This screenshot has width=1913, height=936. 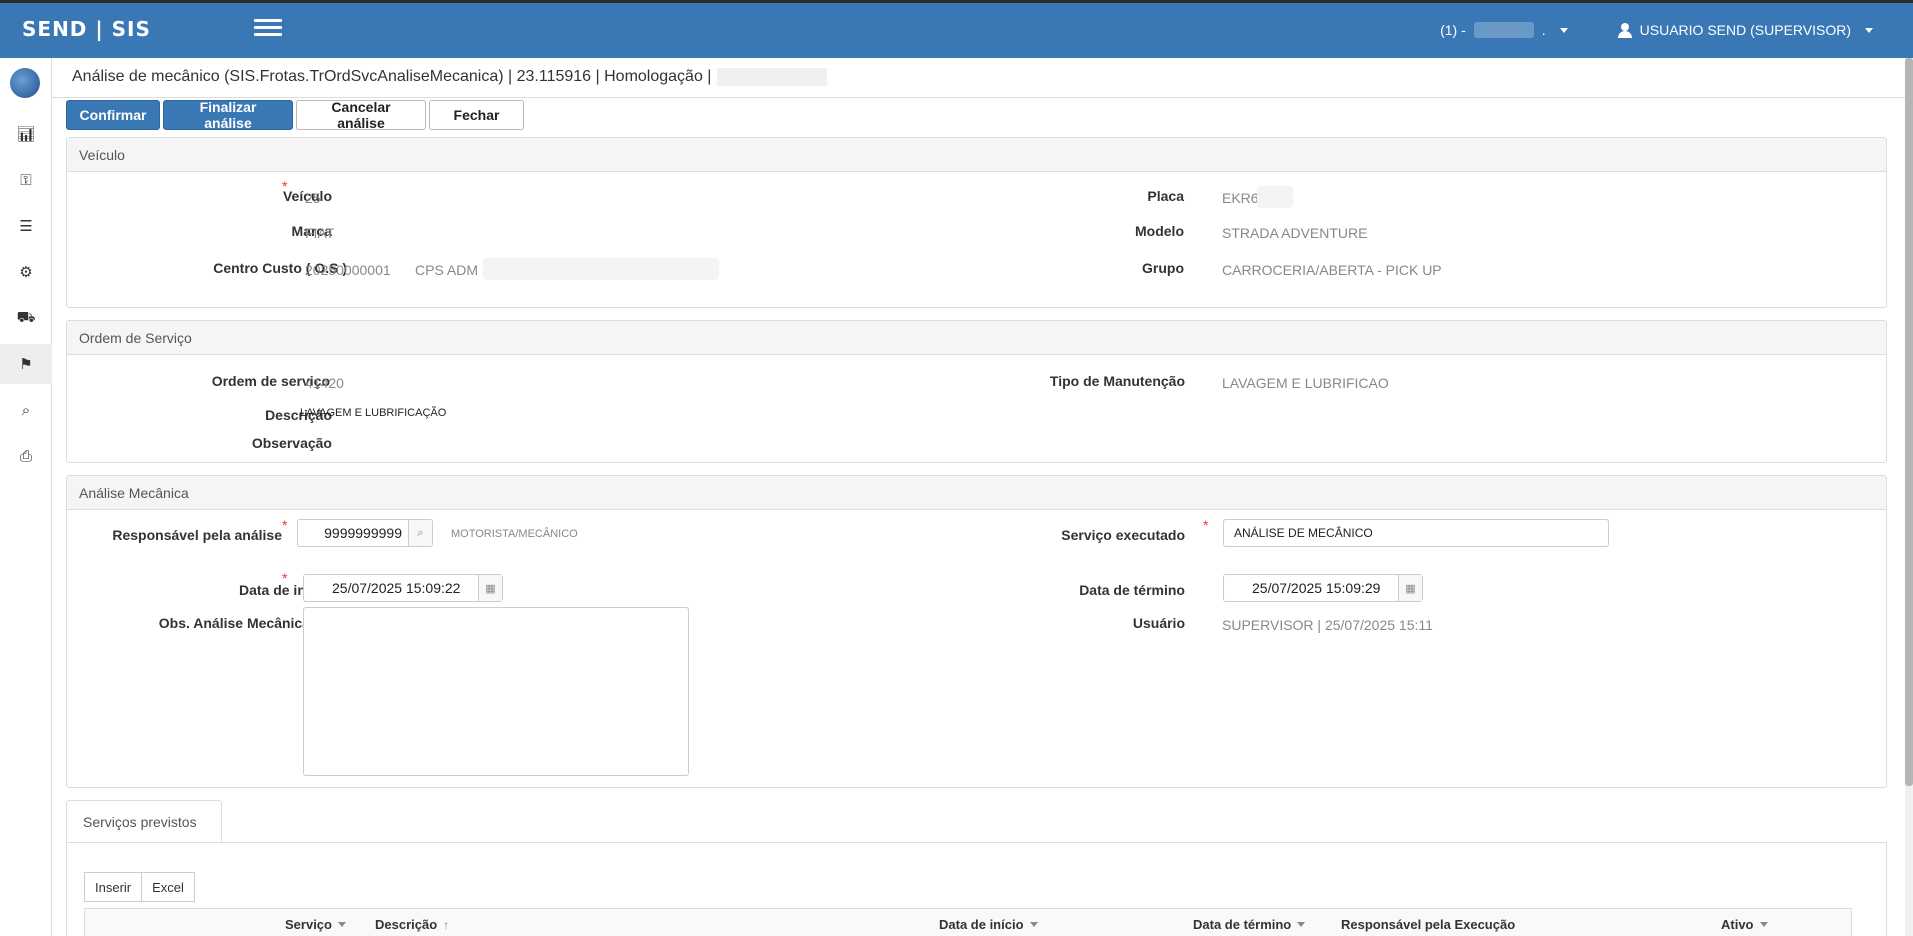 I want to click on column-descricao: Descrição ↑, so click(x=412, y=924).